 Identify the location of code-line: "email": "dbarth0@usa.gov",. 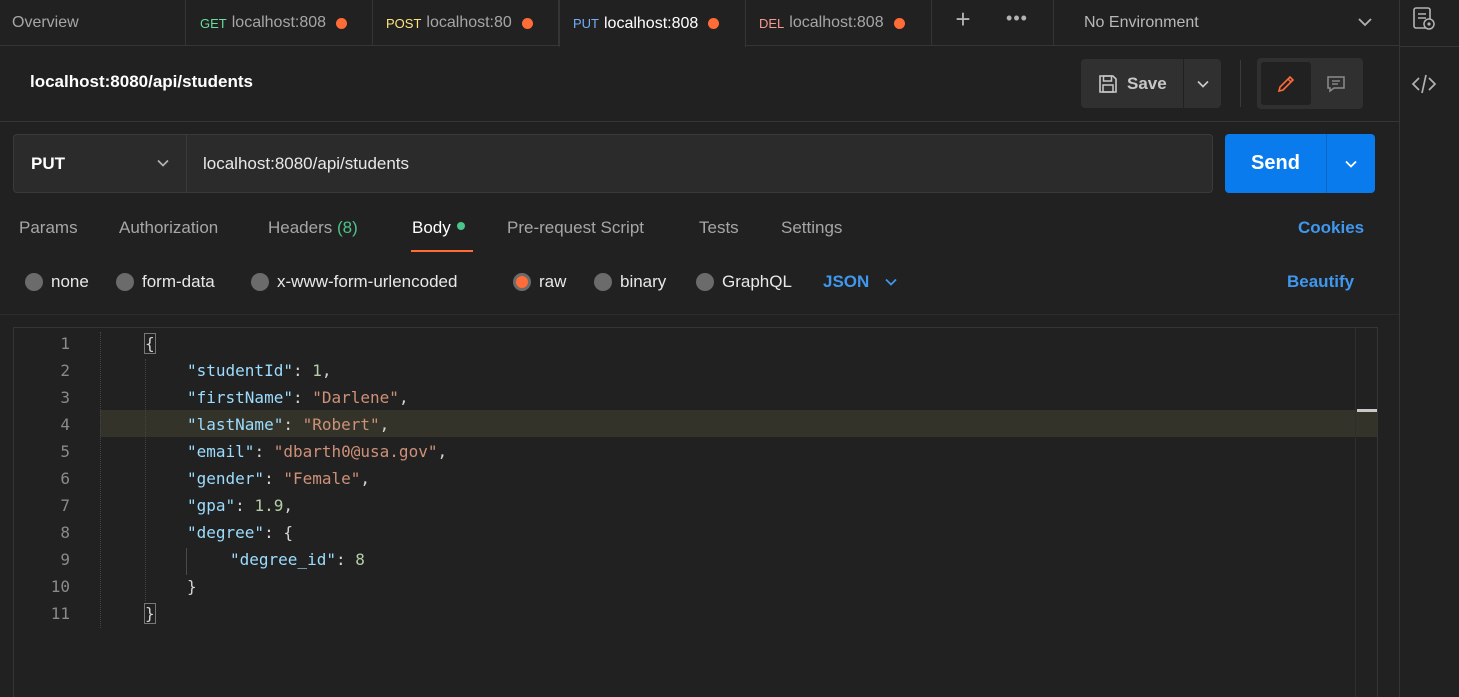
(317, 451).